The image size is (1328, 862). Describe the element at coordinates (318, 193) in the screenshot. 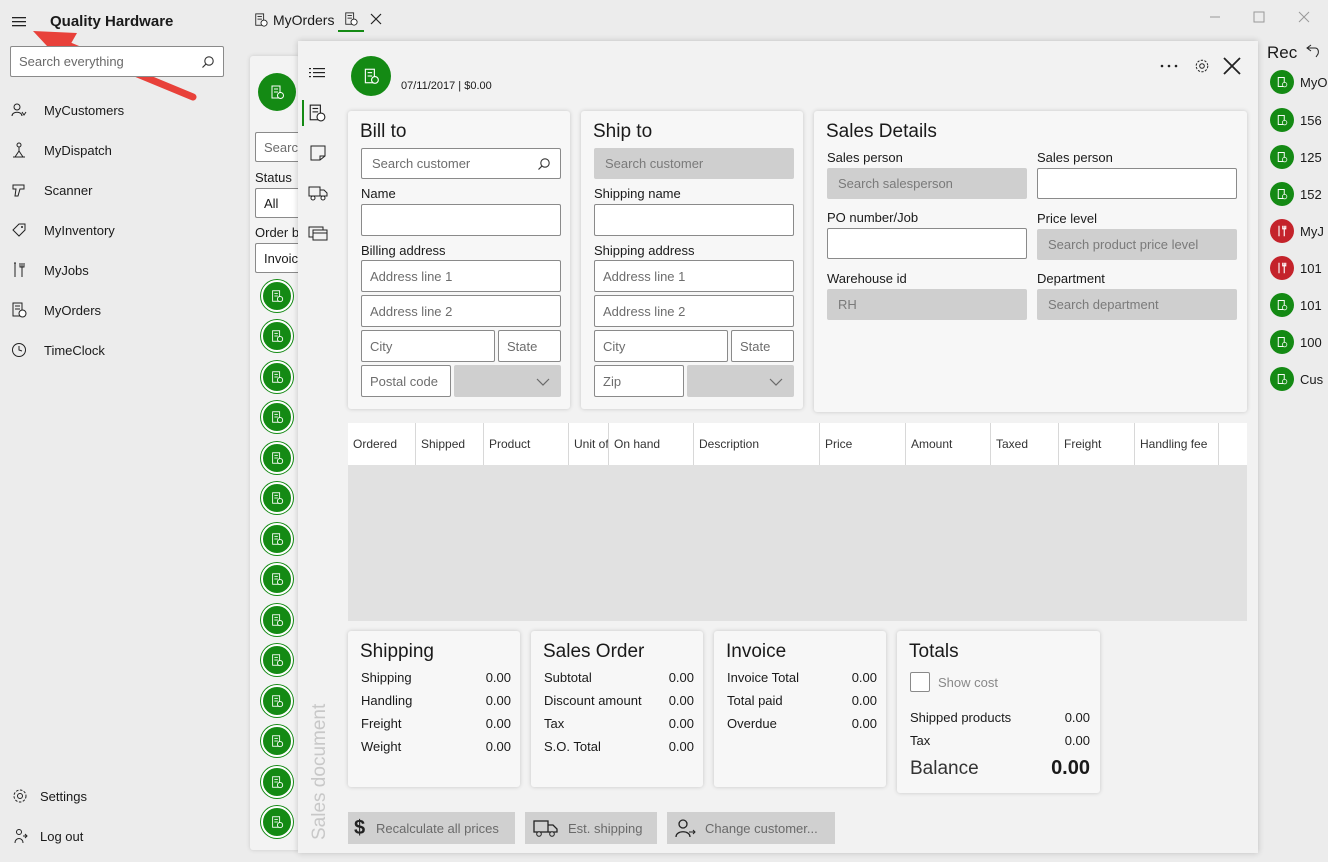

I see `shipping-view-button` at that location.